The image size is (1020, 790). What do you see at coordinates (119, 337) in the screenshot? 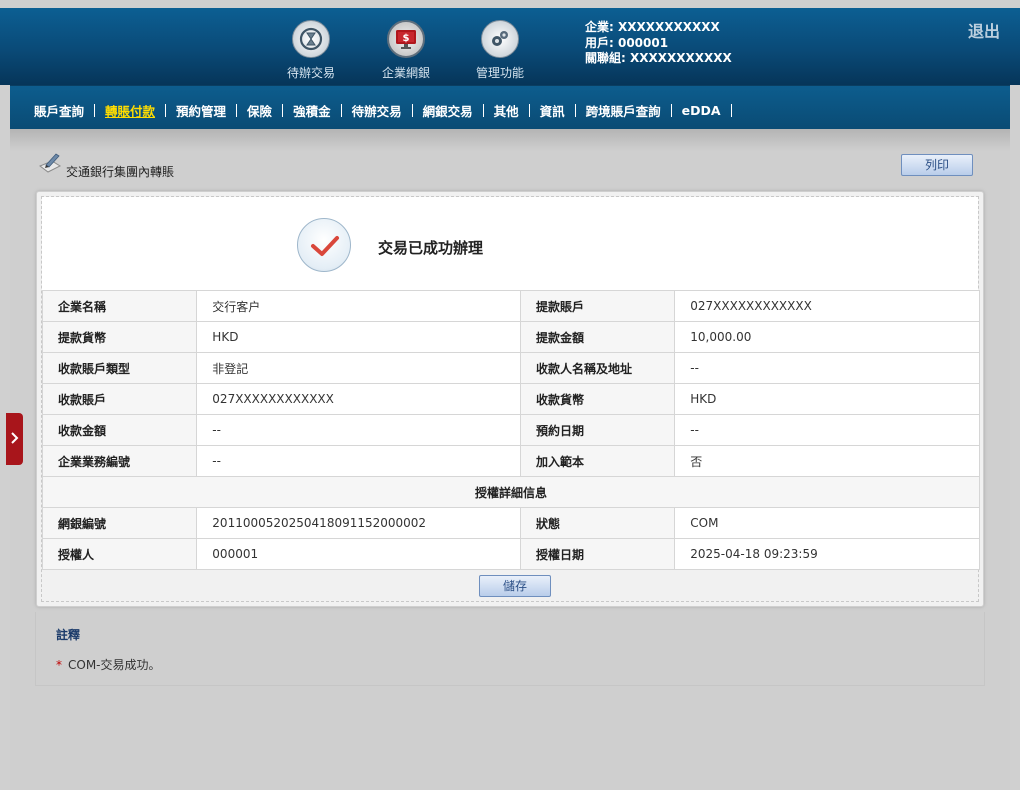
I see `field-label: 提款貨幣` at bounding box center [119, 337].